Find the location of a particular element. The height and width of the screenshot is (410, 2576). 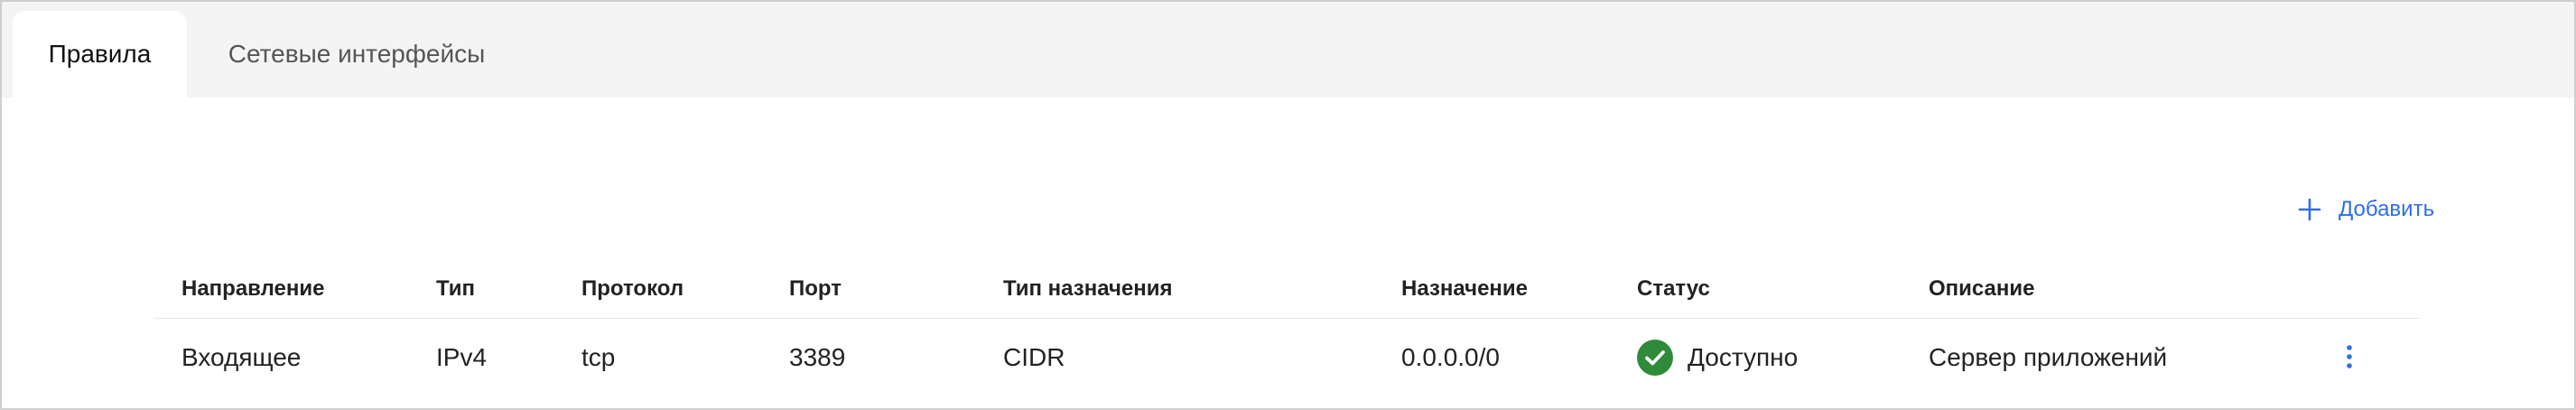

more-vertical-icon is located at coordinates (2349, 357).